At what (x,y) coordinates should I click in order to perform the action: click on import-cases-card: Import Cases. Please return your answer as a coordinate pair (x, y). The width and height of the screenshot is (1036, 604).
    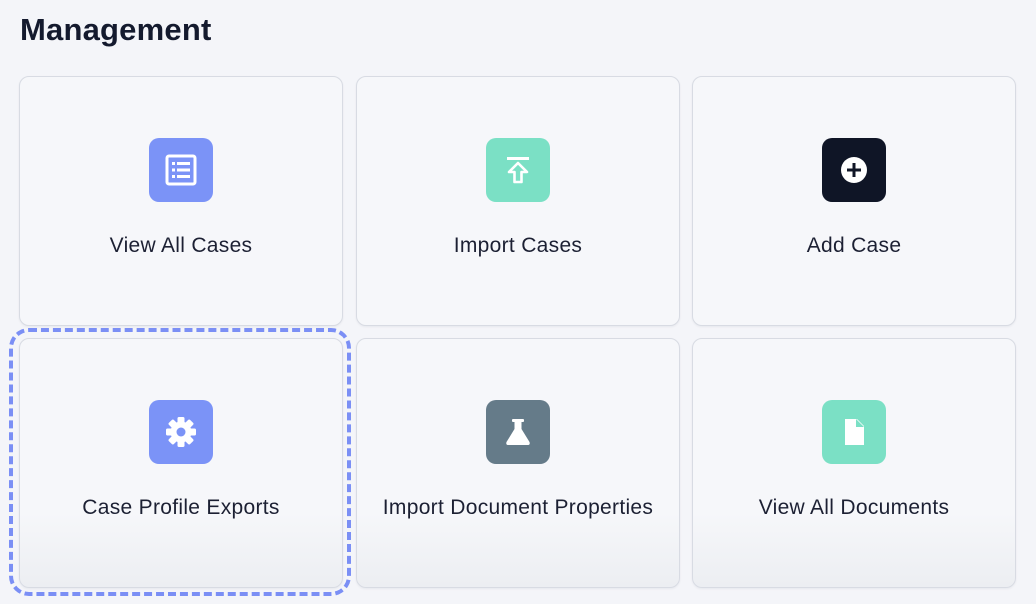
    Looking at the image, I should click on (518, 201).